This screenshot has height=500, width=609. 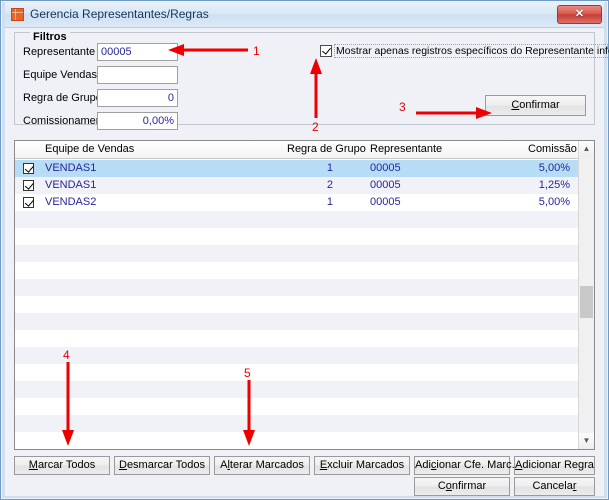 What do you see at coordinates (326, 149) in the screenshot?
I see `grid-header-regra: Regra de Grupo` at bounding box center [326, 149].